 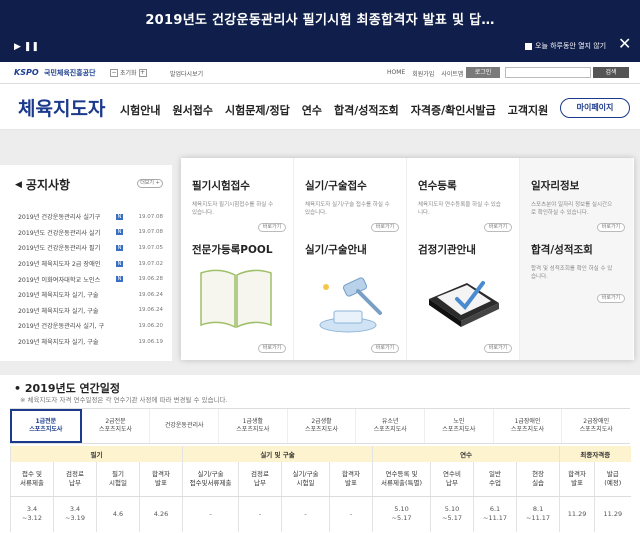 I want to click on quick-training-desc: 체육지도자 연수등록을 하실 수 있습니다., so click(x=459, y=209).